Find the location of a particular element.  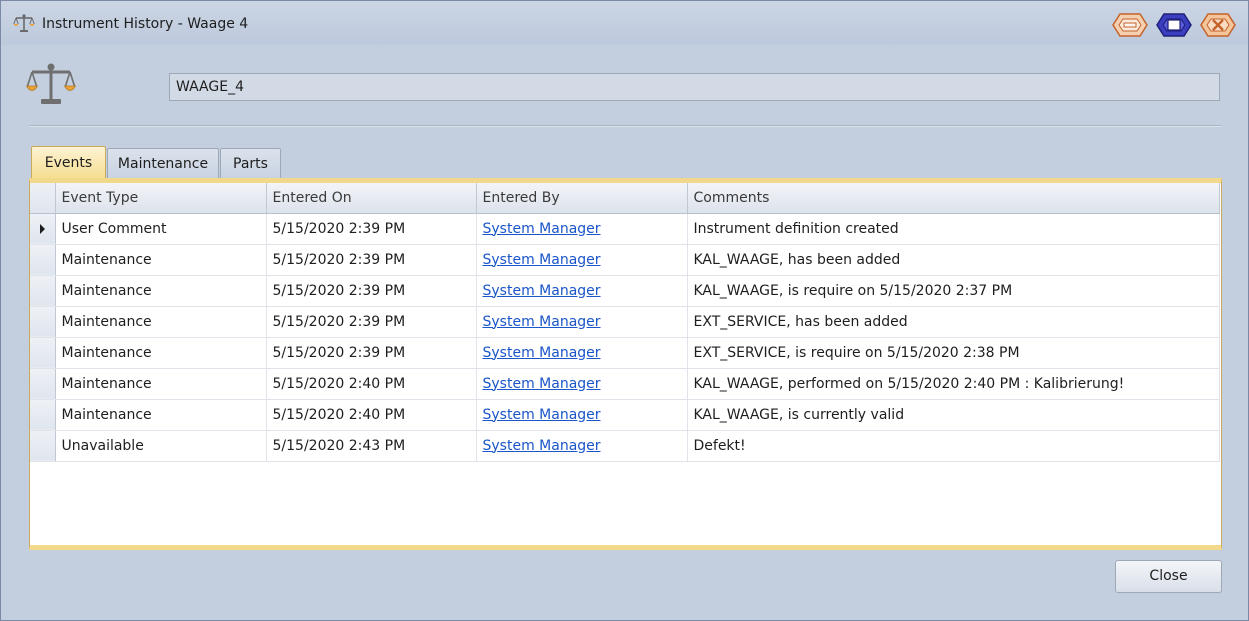

cell-event-type: Unavailable is located at coordinates (161, 446).